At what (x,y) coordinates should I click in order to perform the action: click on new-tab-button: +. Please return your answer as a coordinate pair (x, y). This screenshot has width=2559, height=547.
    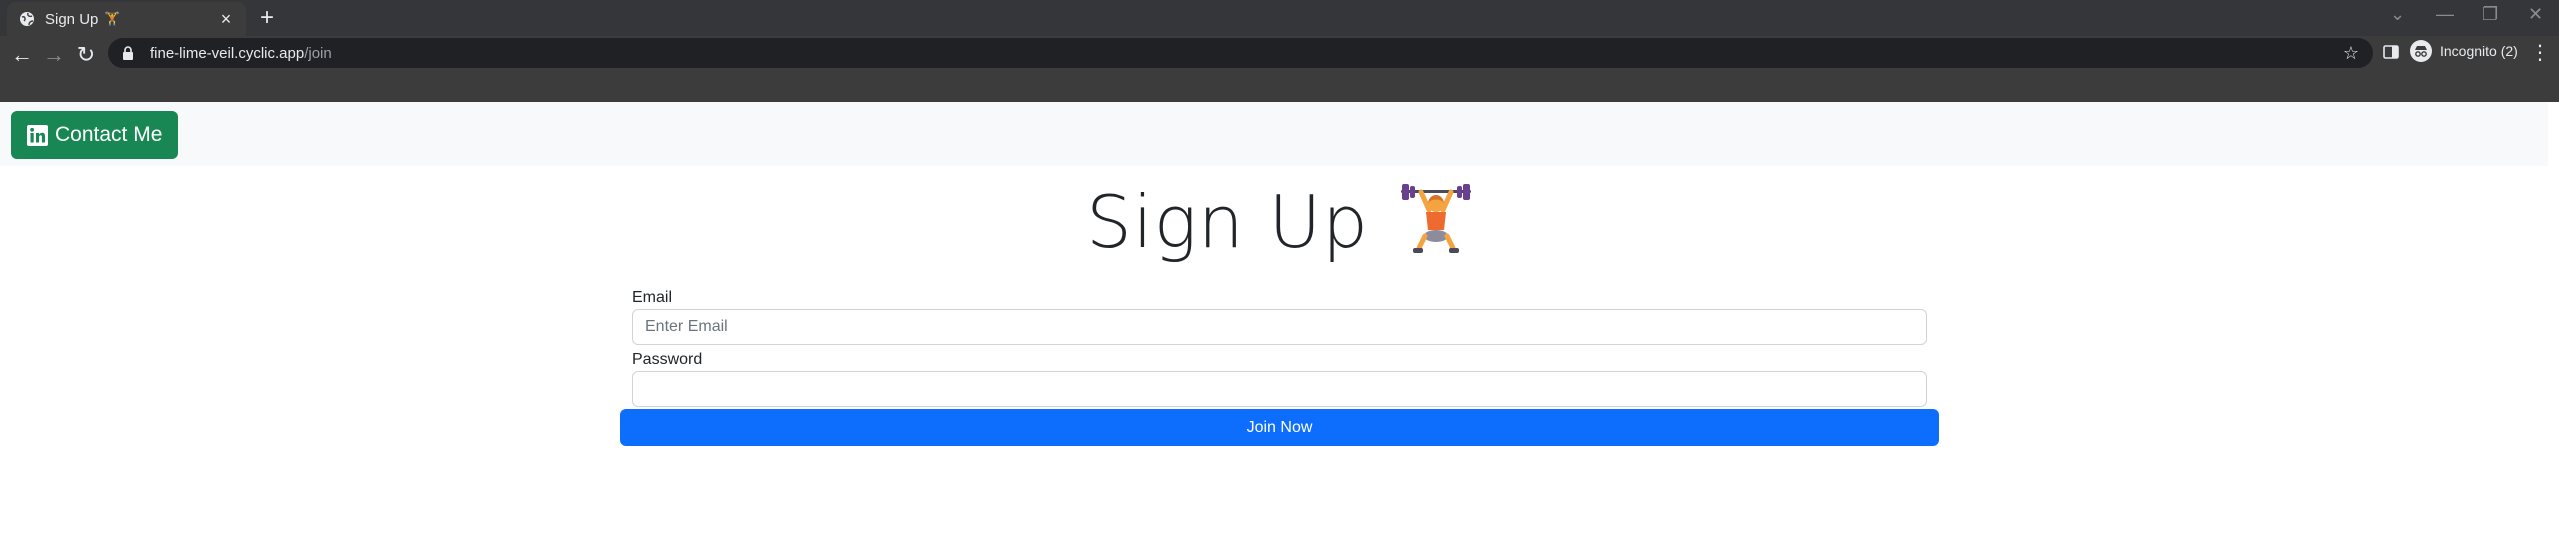
    Looking at the image, I should click on (267, 18).